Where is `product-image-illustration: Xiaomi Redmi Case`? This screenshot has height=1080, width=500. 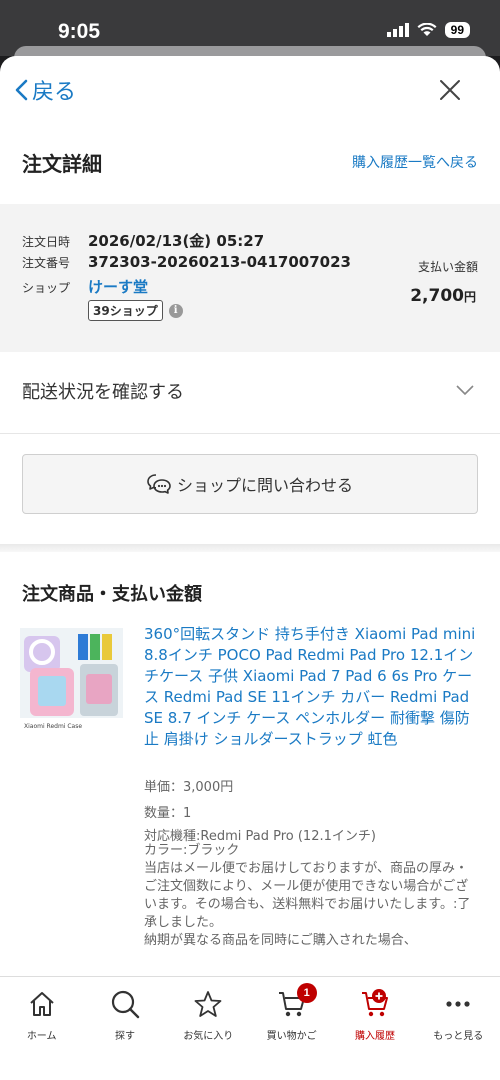 product-image-illustration: Xiaomi Redmi Case is located at coordinates (71, 680).